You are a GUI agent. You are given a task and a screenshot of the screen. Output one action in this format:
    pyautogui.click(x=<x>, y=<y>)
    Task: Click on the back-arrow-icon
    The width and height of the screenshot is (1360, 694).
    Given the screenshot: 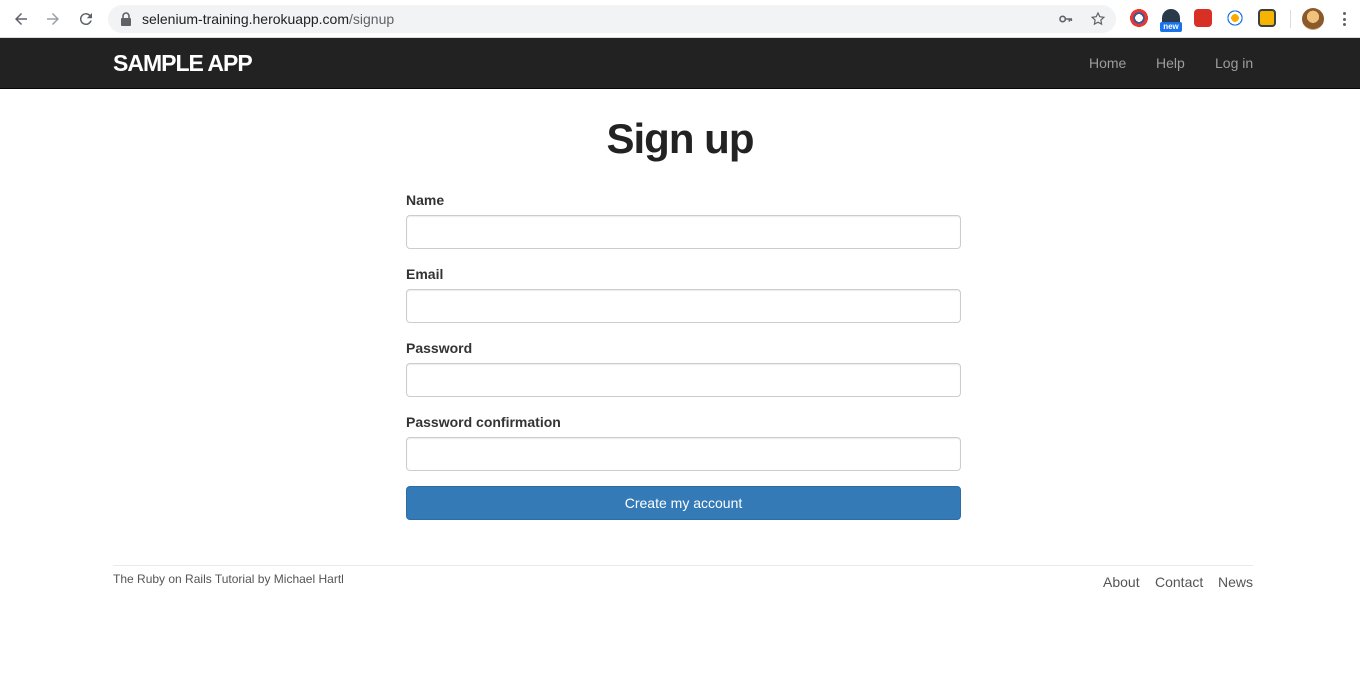 What is the action you would take?
    pyautogui.click(x=21, y=19)
    